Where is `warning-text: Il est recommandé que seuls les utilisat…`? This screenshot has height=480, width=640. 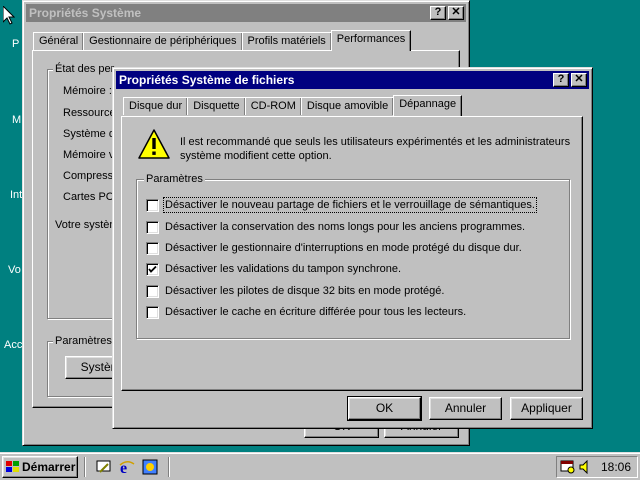 warning-text: Il est recommandé que seuls les utilisat… is located at coordinates (375, 149).